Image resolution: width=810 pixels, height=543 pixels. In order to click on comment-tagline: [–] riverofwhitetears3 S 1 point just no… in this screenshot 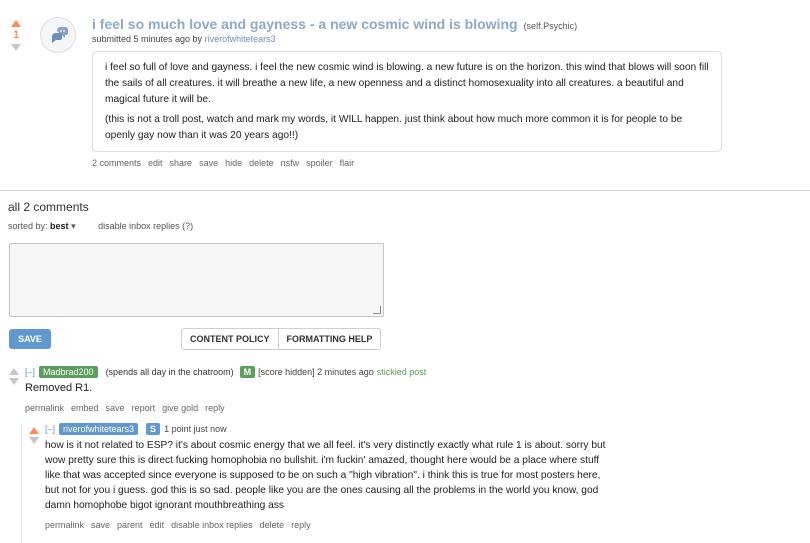, I will do `click(137, 429)`.